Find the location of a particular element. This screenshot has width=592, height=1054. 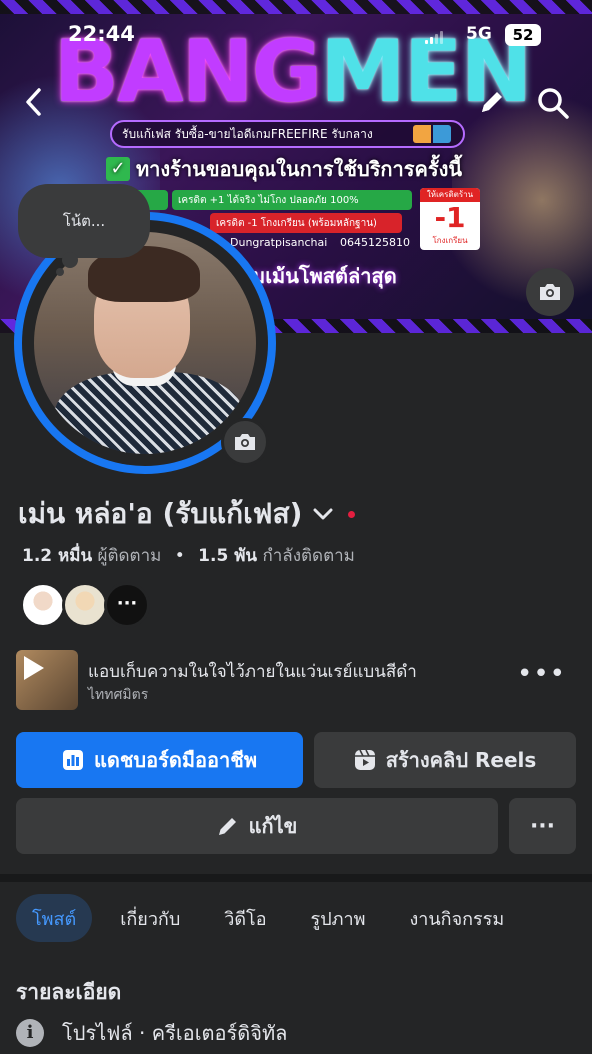

profile-type-text: โปรไฟล์ · ครีเอเตอร์ดิจิทัล is located at coordinates (175, 1033).